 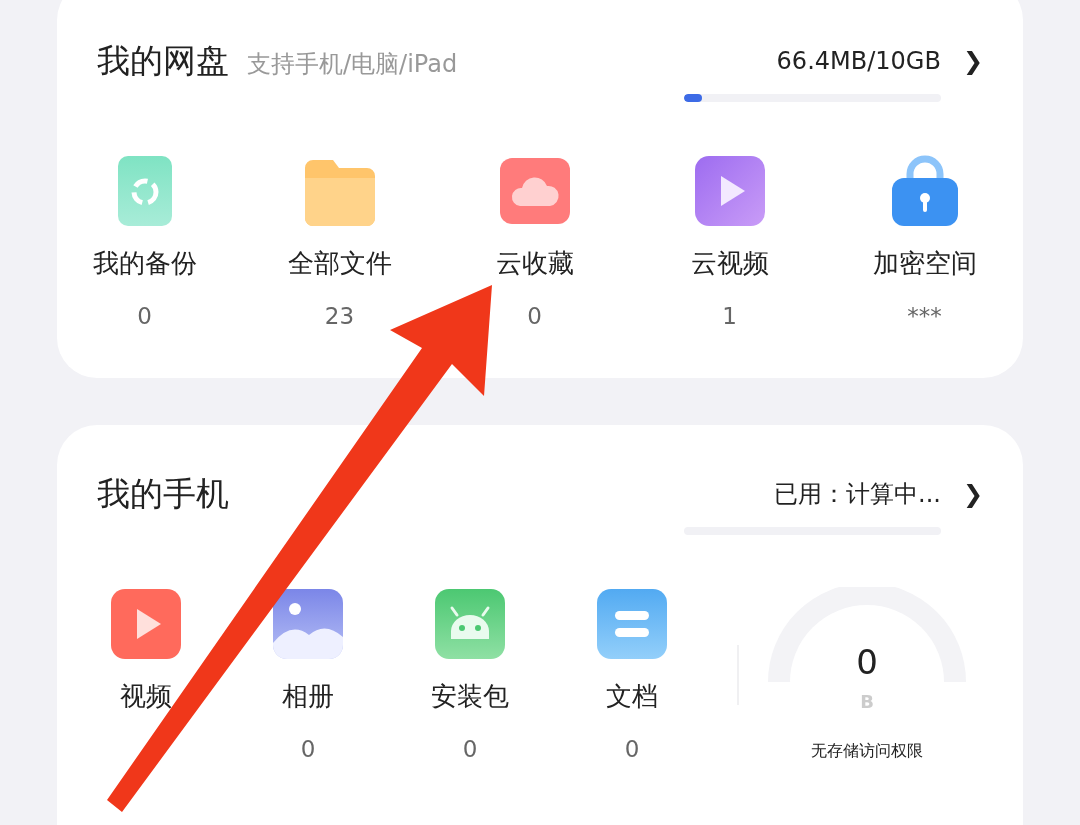 I want to click on storage-category: 全部文件 23, so click(x=339, y=243).